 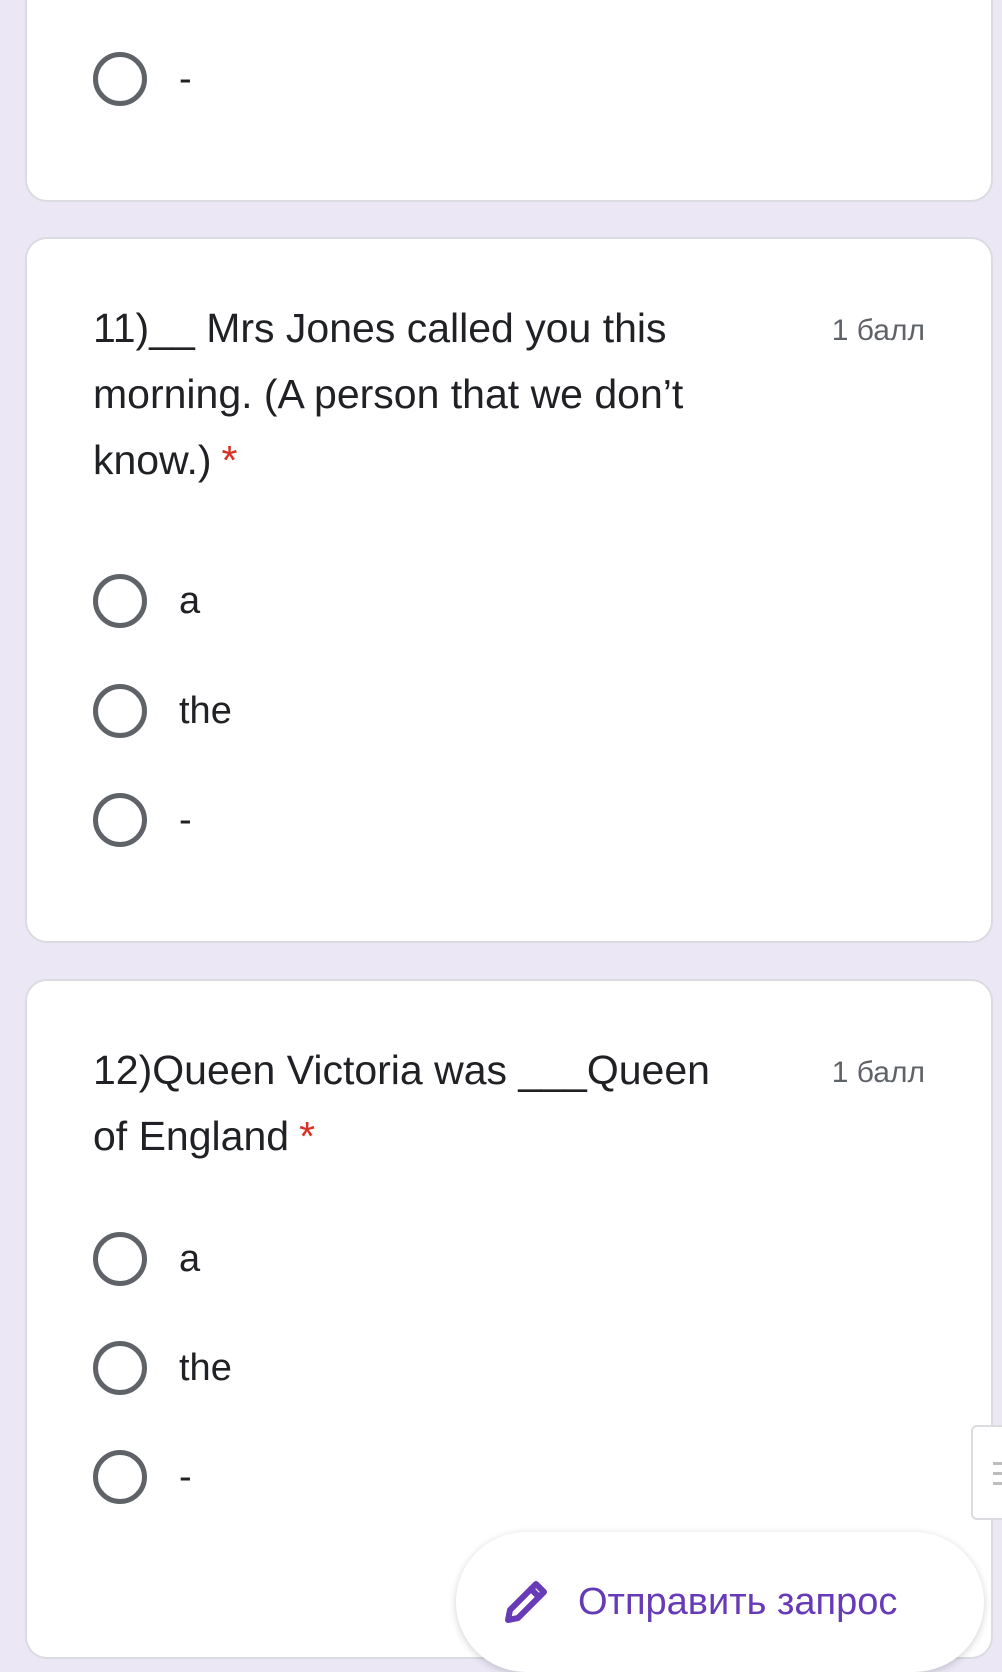 I want to click on side-tab, so click(x=986, y=1472).